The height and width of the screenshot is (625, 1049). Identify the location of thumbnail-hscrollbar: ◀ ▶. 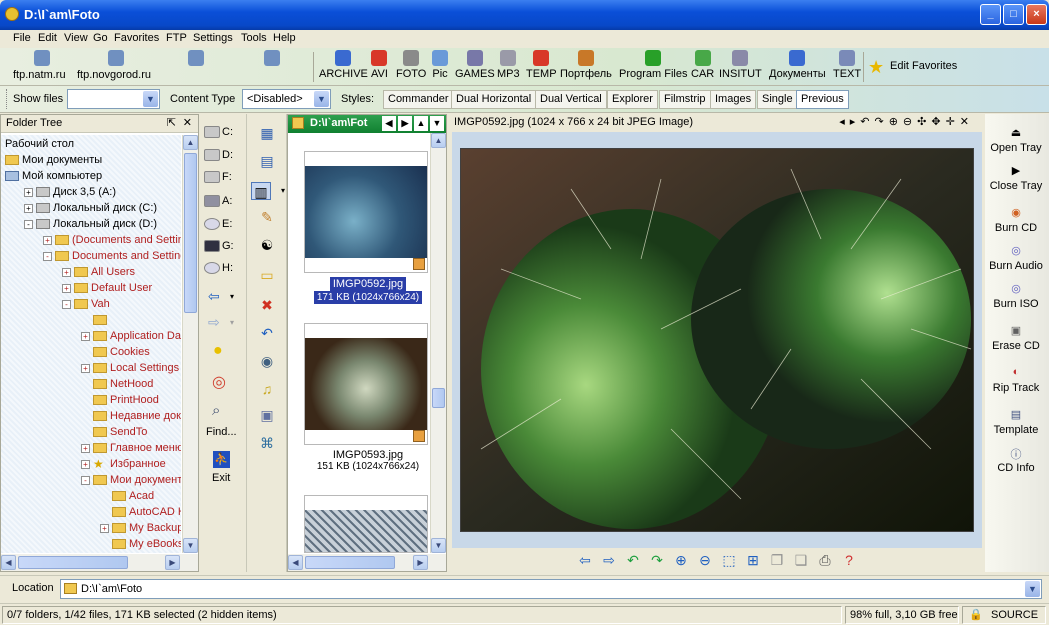
(367, 562).